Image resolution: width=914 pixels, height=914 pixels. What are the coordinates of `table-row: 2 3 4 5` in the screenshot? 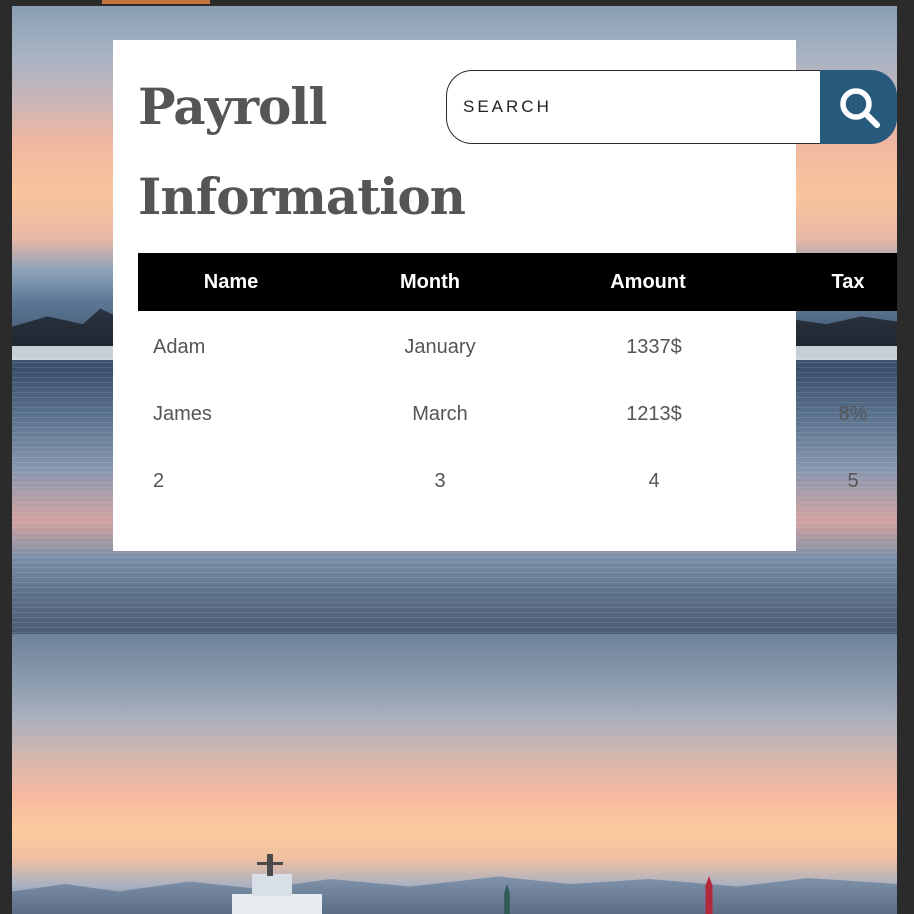 It's located at (517, 481).